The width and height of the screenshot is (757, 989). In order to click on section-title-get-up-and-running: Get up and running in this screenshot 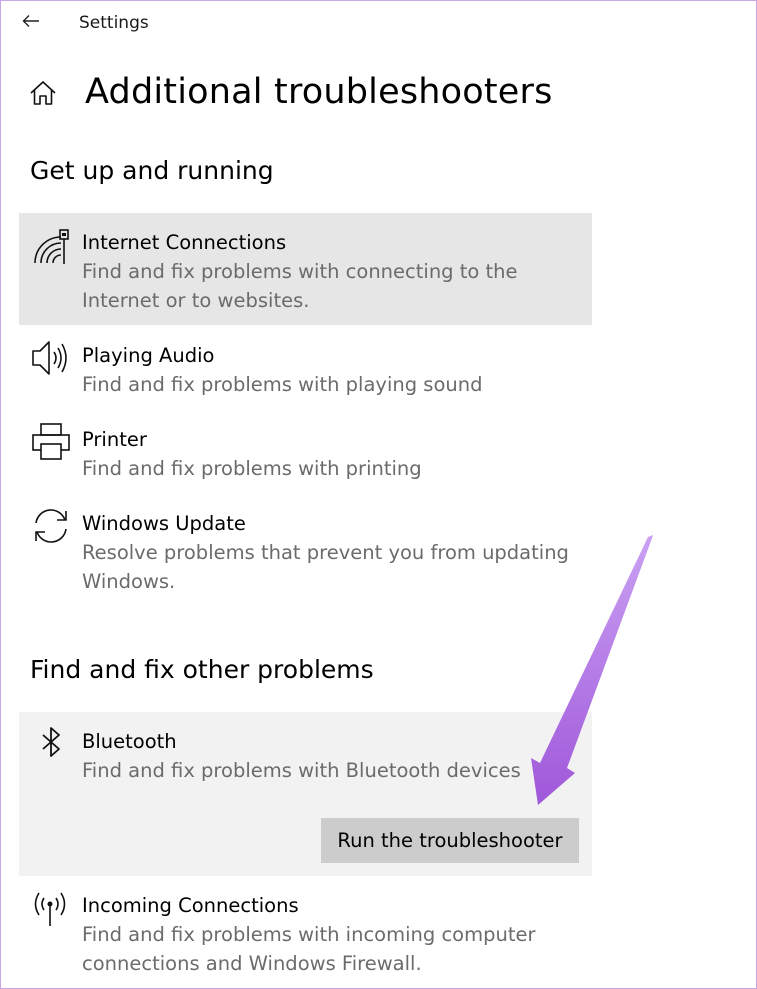, I will do `click(152, 170)`.